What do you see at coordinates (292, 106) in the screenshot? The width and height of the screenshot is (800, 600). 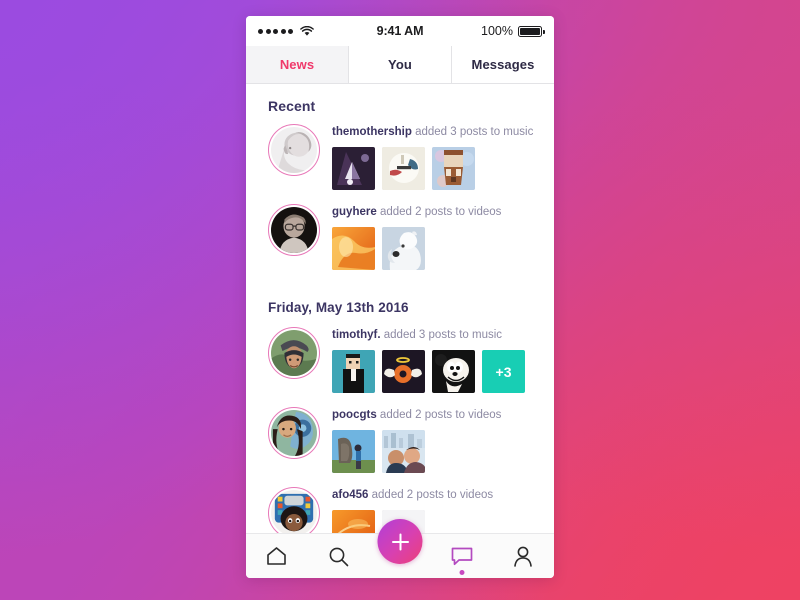 I see `section-heading-recent: Recent` at bounding box center [292, 106].